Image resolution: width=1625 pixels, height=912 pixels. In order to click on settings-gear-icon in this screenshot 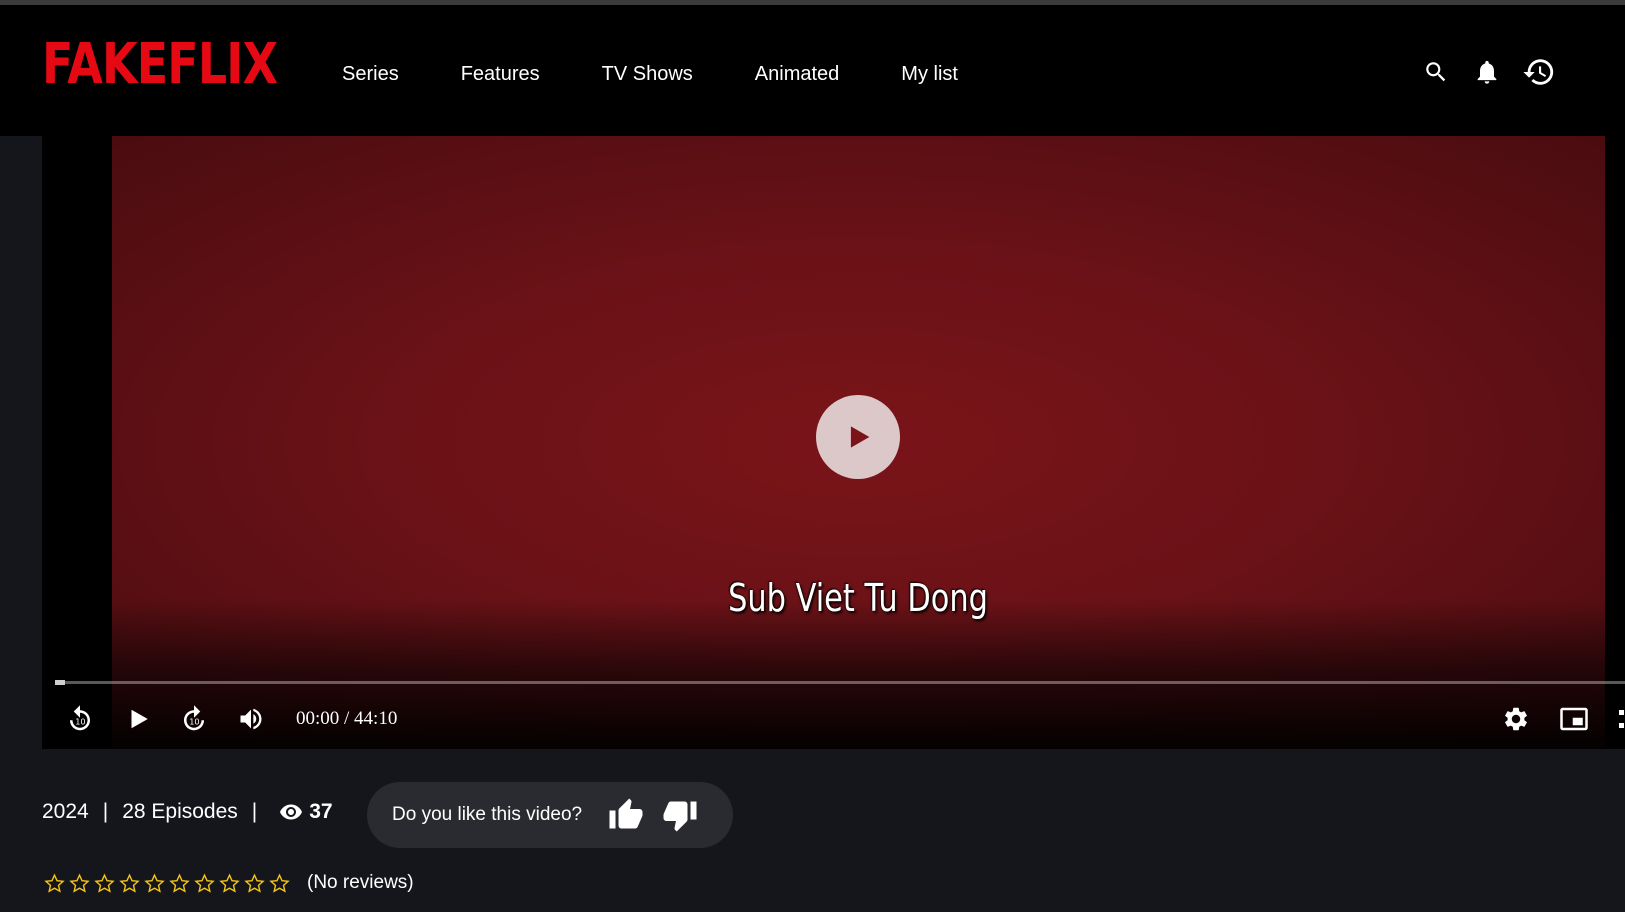, I will do `click(1516, 719)`.